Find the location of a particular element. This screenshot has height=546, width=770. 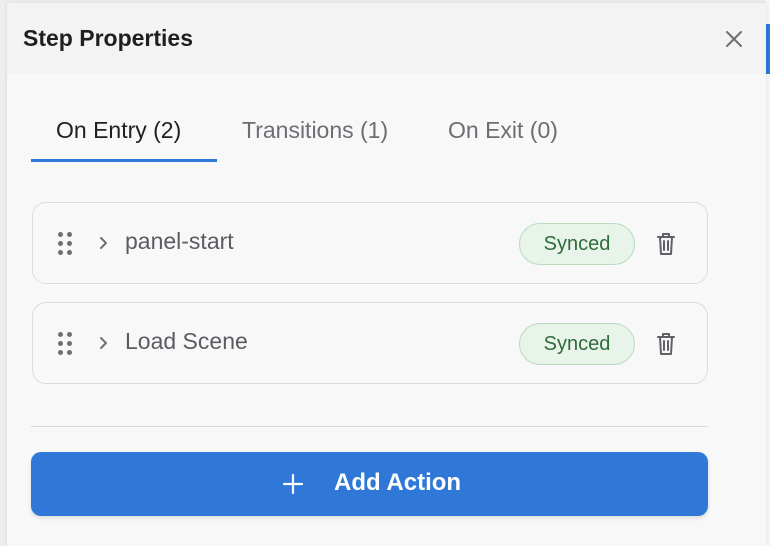

right-edge is located at coordinates (768, 273).